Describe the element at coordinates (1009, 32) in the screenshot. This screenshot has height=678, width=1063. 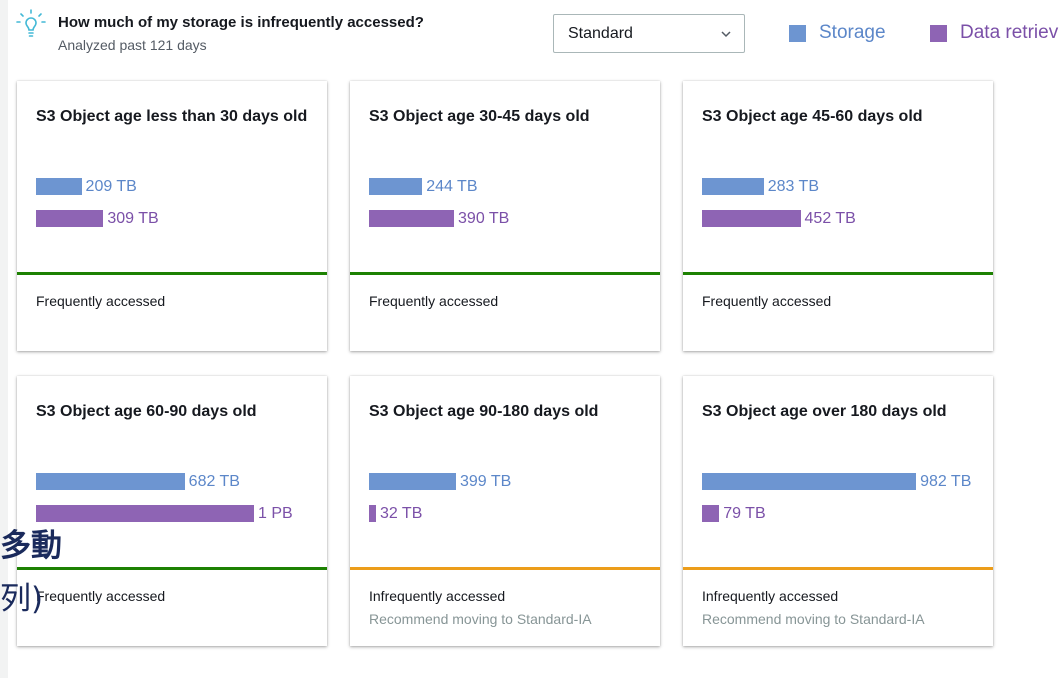
I see `legend-label-retrieval: Data retriev` at that location.